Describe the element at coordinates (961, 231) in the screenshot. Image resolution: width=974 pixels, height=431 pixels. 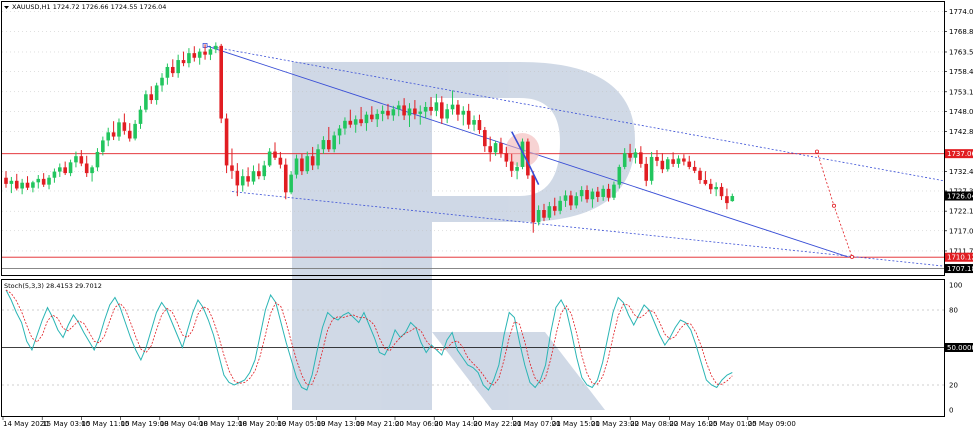
I see `price-tick-label: 1717.00` at that location.